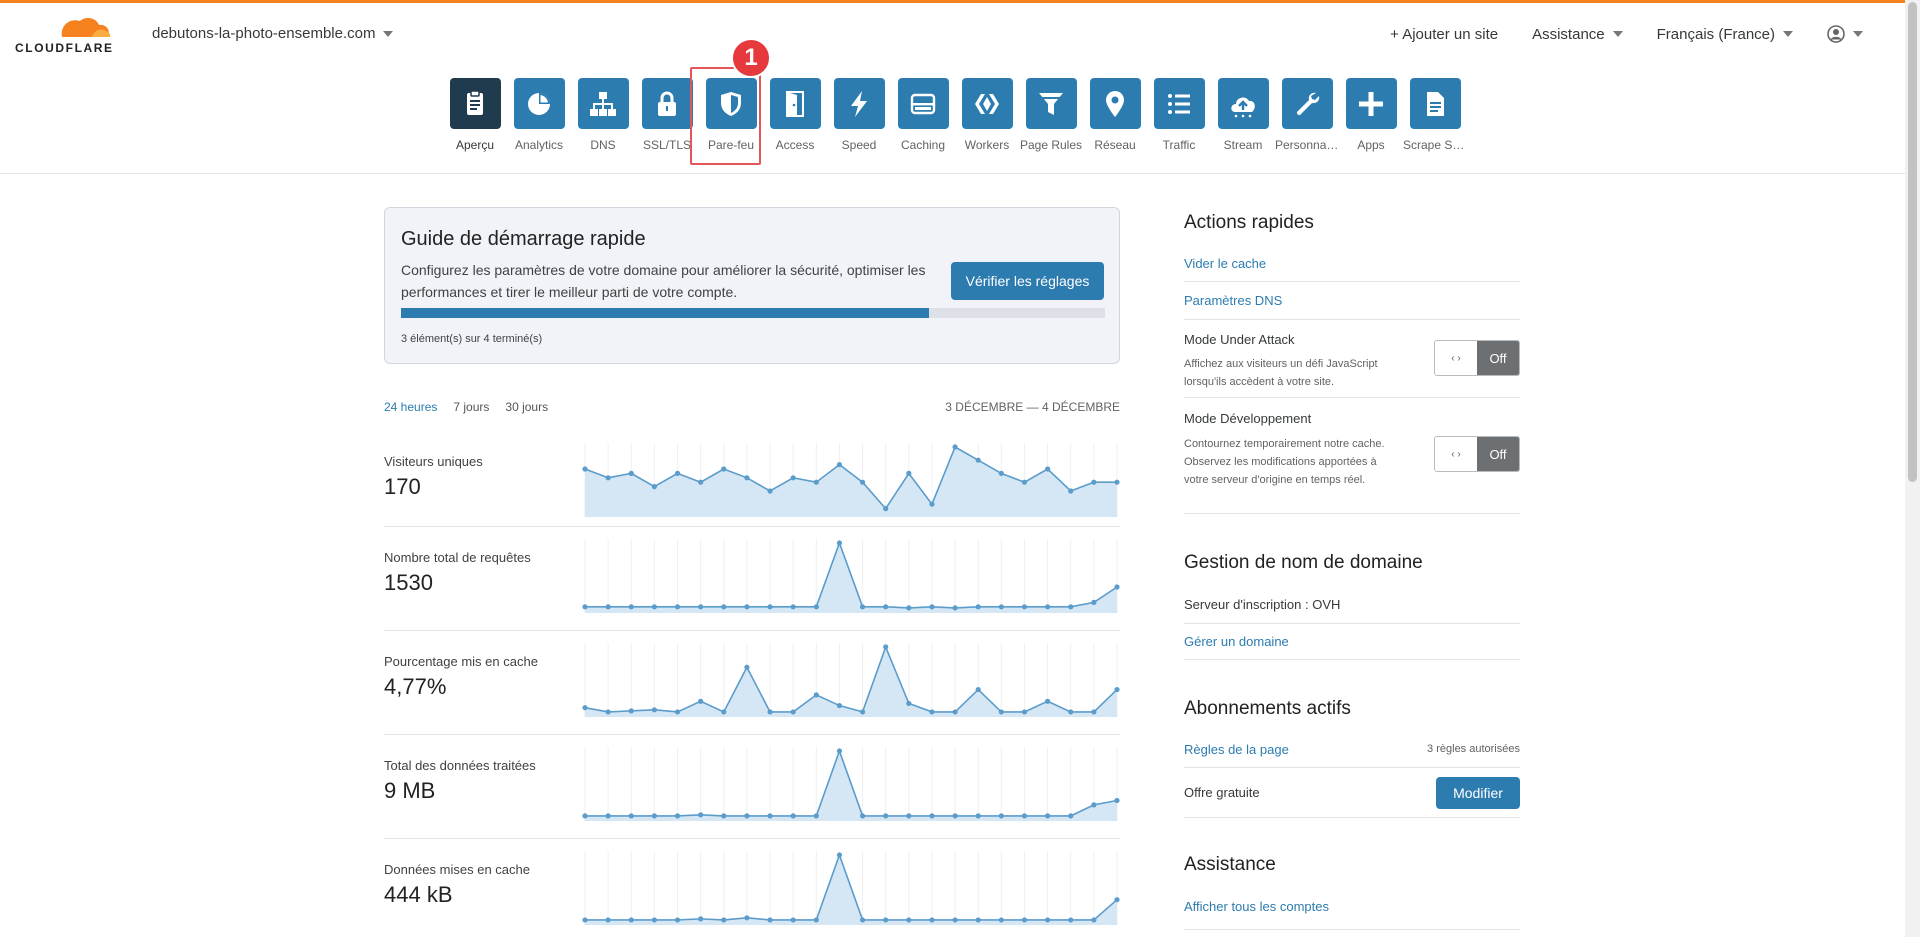  What do you see at coordinates (1027, 281) in the screenshot?
I see `check-settings-button: Vérifier les réglages` at bounding box center [1027, 281].